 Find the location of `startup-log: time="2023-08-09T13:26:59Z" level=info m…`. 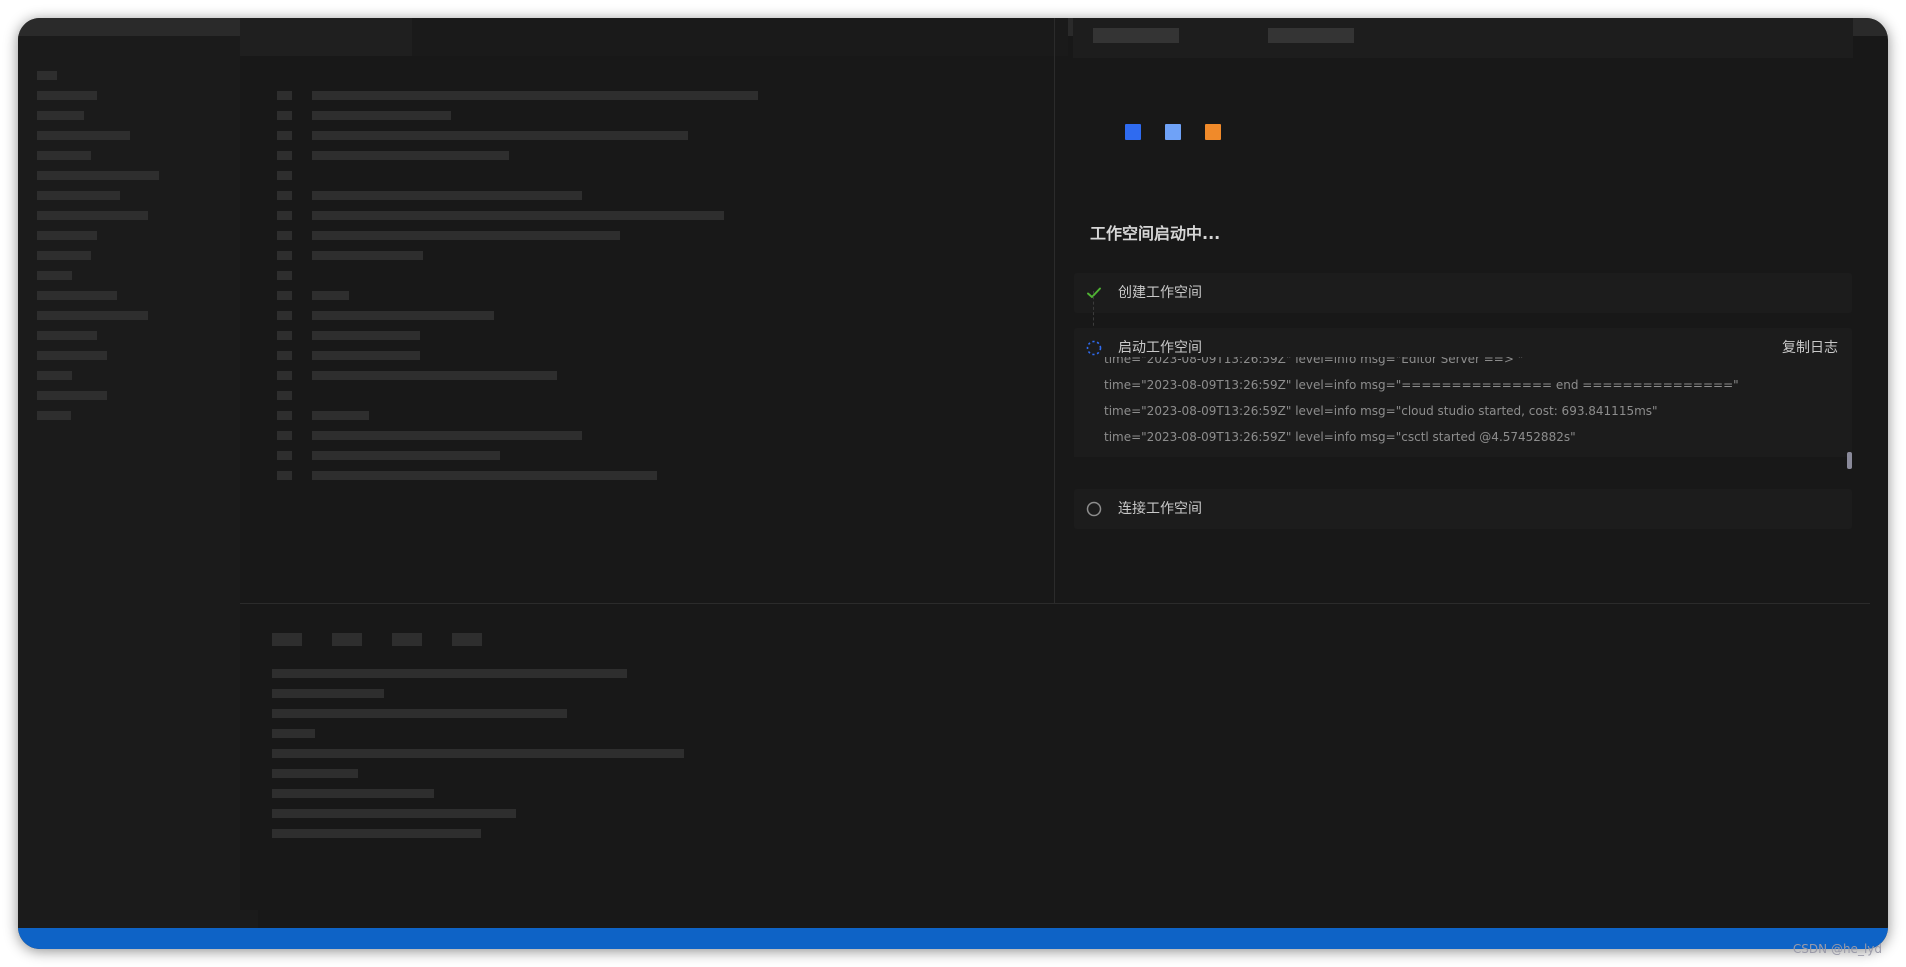

startup-log: time="2023-08-09T13:26:59Z" level=info m… is located at coordinates (1463, 407).